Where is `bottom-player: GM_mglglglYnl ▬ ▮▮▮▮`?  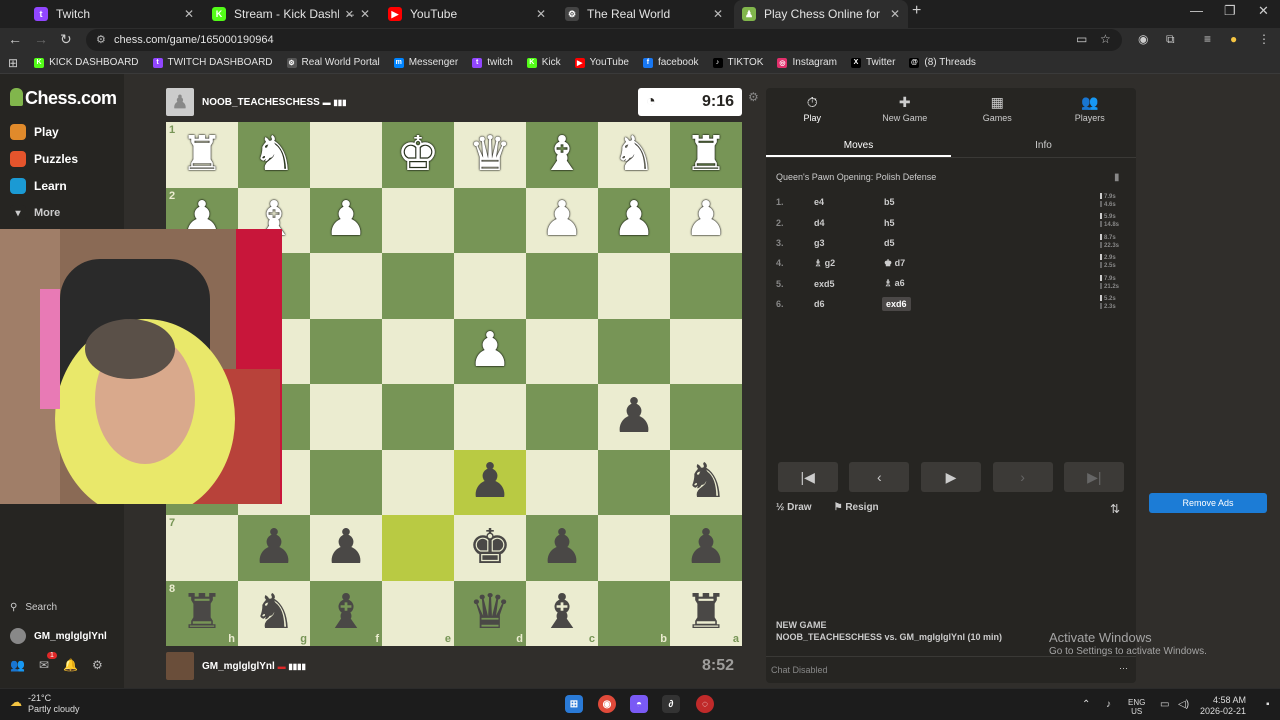
bottom-player: GM_mglglglYnl ▬ ▮▮▮▮ is located at coordinates (236, 666).